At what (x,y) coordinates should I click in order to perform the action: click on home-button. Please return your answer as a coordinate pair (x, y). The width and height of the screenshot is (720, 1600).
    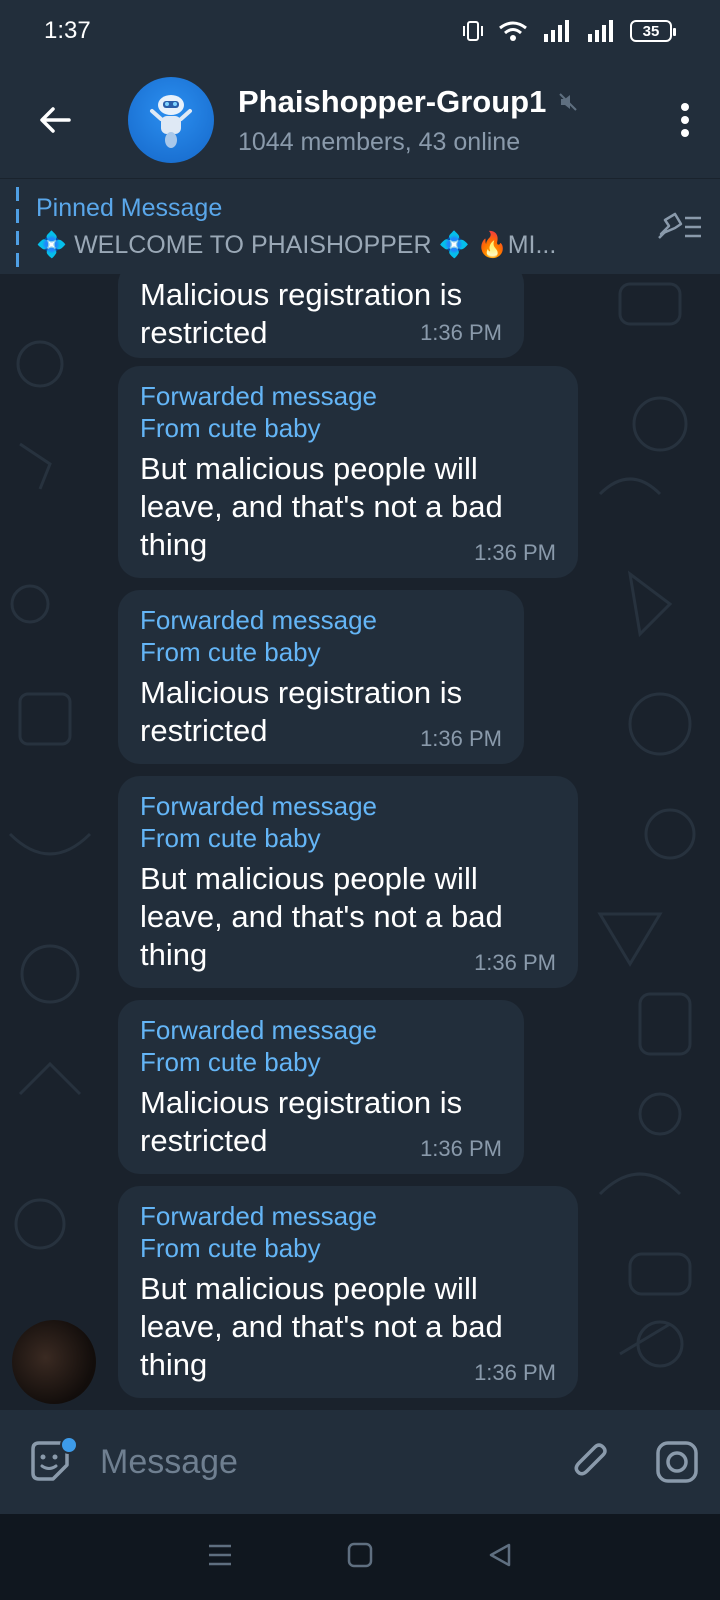
    Looking at the image, I should click on (360, 1557).